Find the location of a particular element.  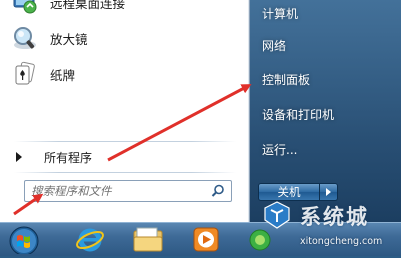

program-item-label: 放大镜 is located at coordinates (69, 39).